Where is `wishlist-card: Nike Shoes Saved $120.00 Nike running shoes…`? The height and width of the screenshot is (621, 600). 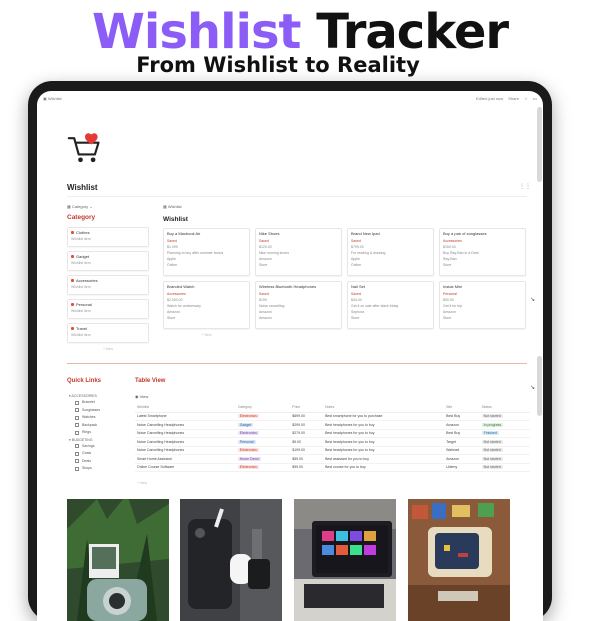
wishlist-card: Nike Shoes Saved $120.00 Nike running shoes… is located at coordinates (298, 252).